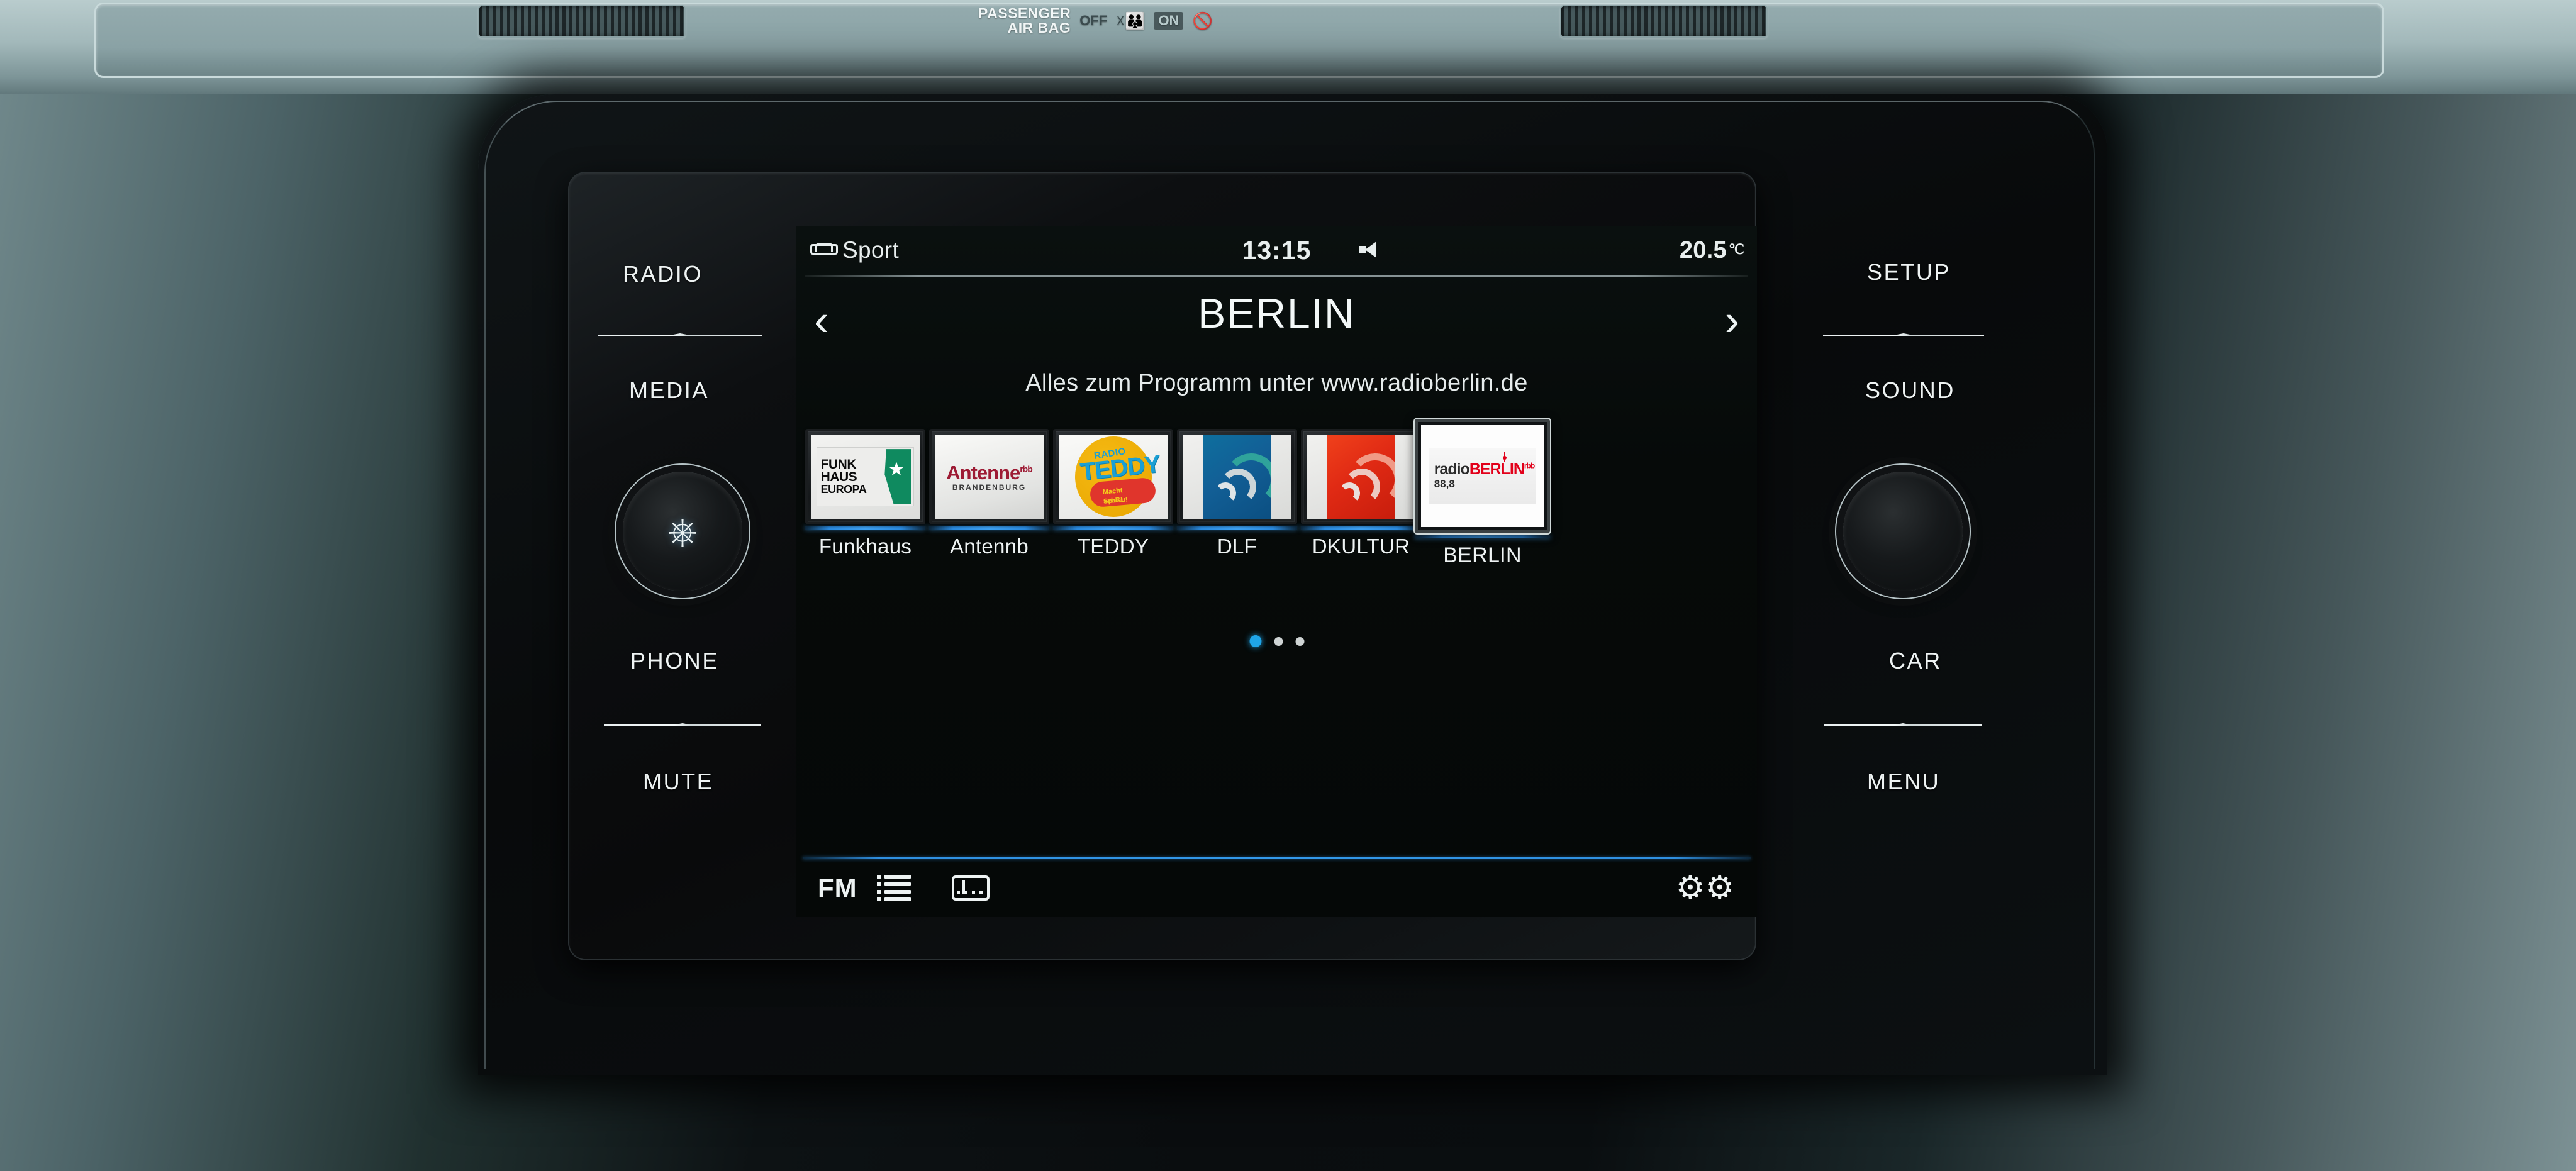 The height and width of the screenshot is (1171, 2576). I want to click on child-seat-prohibited-icon: 🚫, so click(1202, 20).